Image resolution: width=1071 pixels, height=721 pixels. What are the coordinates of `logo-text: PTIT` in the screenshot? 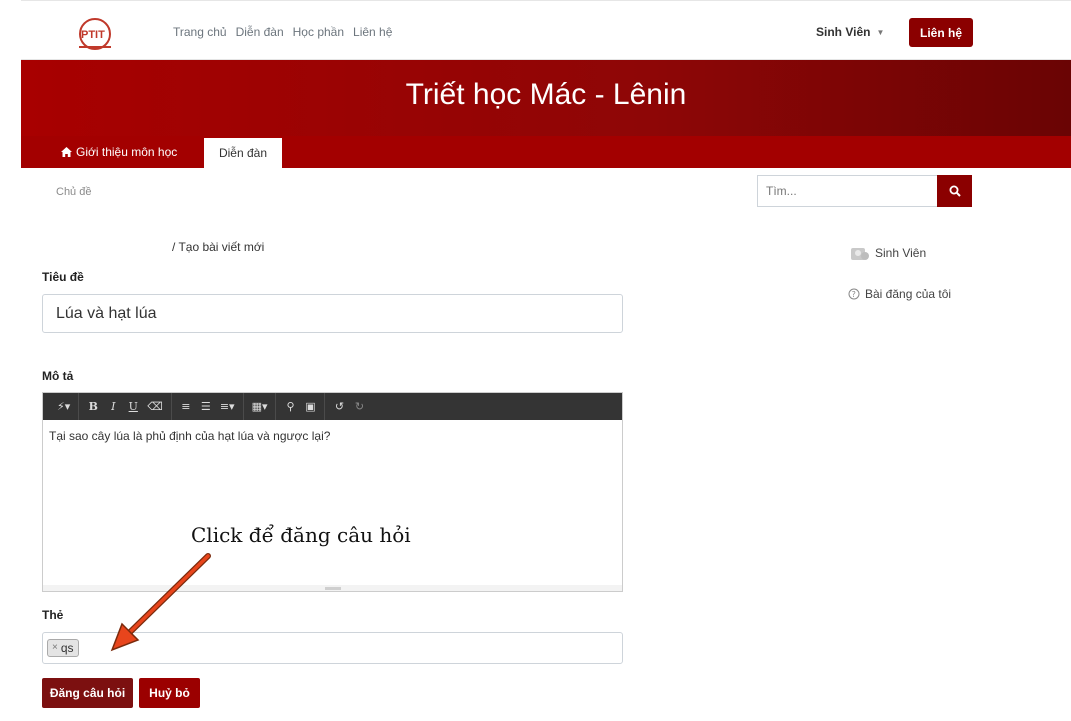 It's located at (93, 35).